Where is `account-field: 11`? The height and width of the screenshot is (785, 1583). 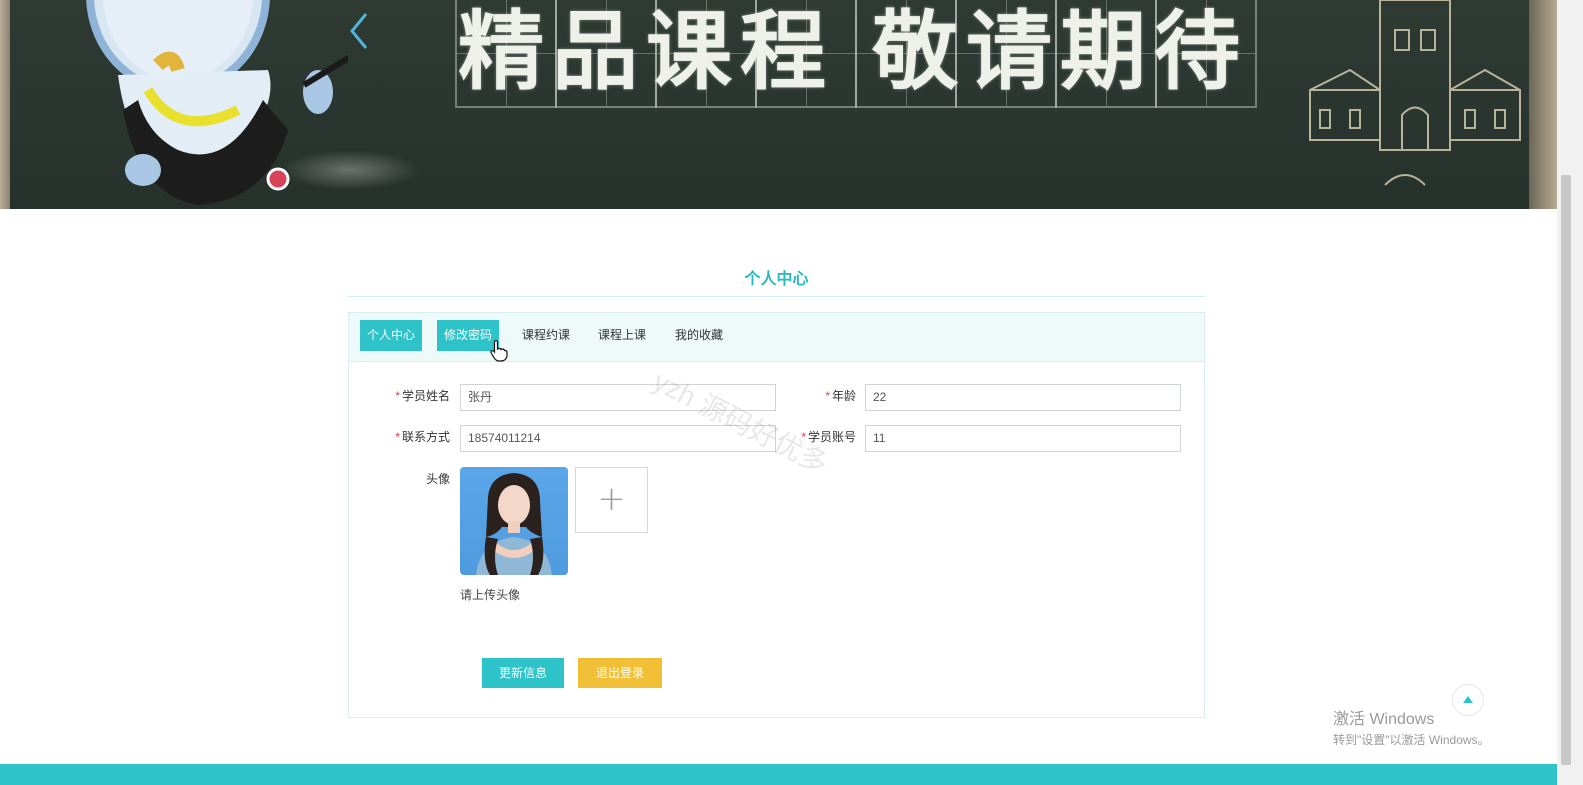 account-field: 11 is located at coordinates (1023, 438).